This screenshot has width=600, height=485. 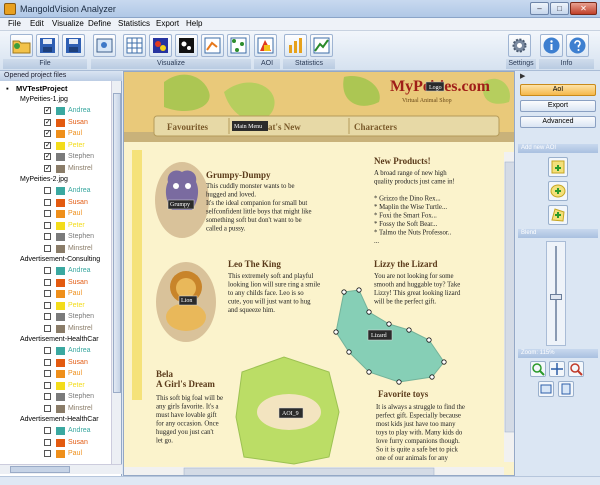 What do you see at coordinates (539, 8) in the screenshot?
I see `minimize-button: –` at bounding box center [539, 8].